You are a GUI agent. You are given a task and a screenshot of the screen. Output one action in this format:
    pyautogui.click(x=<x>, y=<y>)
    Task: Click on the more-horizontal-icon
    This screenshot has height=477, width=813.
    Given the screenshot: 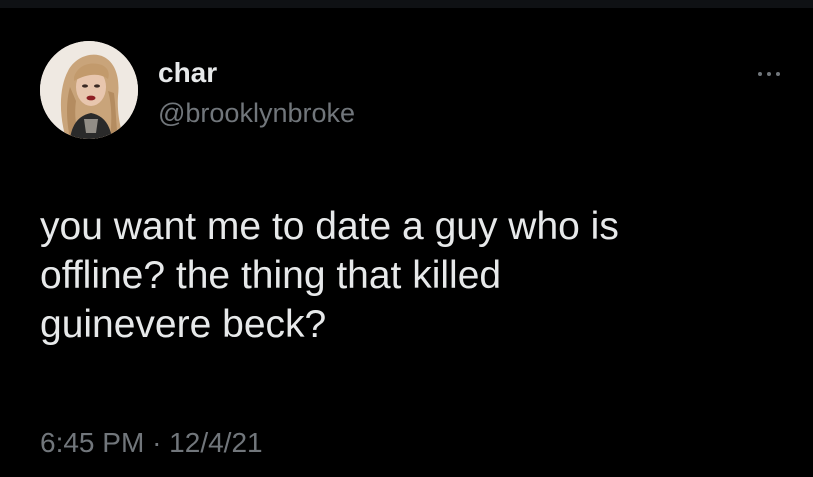 What is the action you would take?
    pyautogui.click(x=769, y=74)
    